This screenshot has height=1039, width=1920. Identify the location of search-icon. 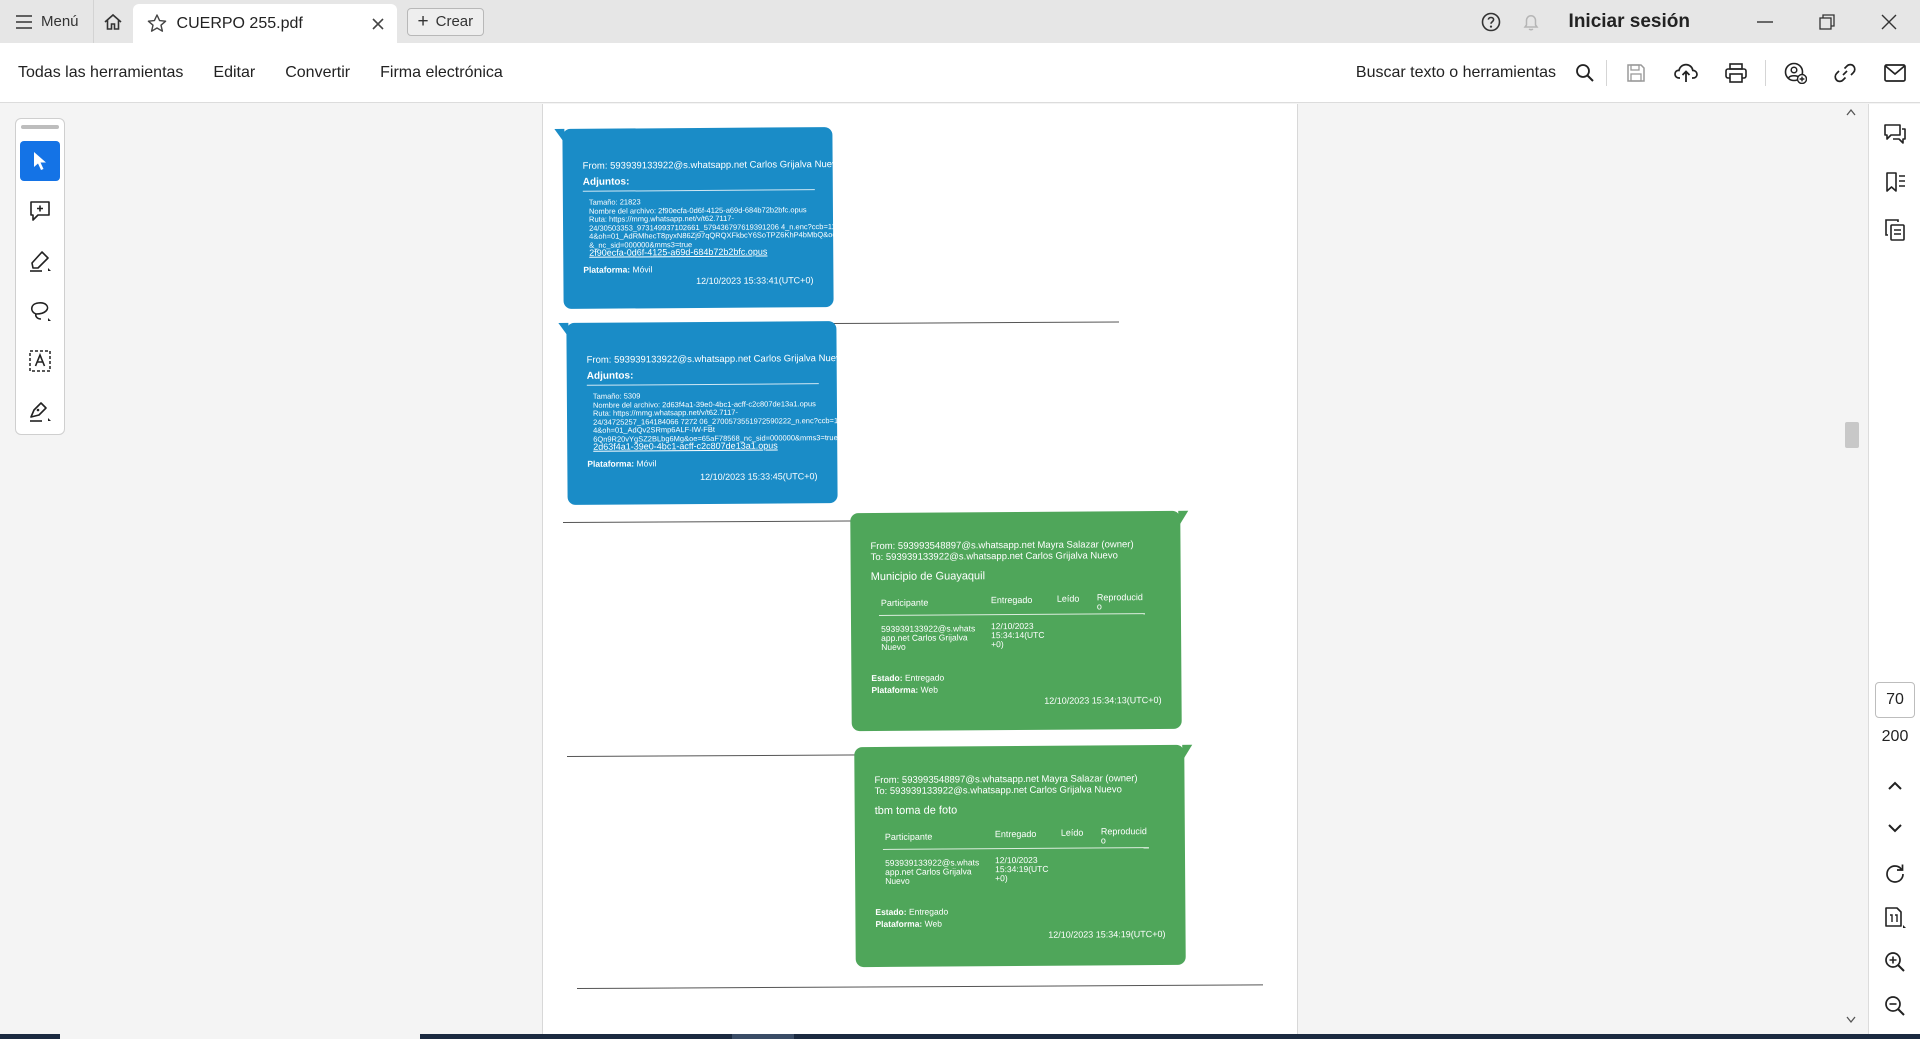
(1585, 72).